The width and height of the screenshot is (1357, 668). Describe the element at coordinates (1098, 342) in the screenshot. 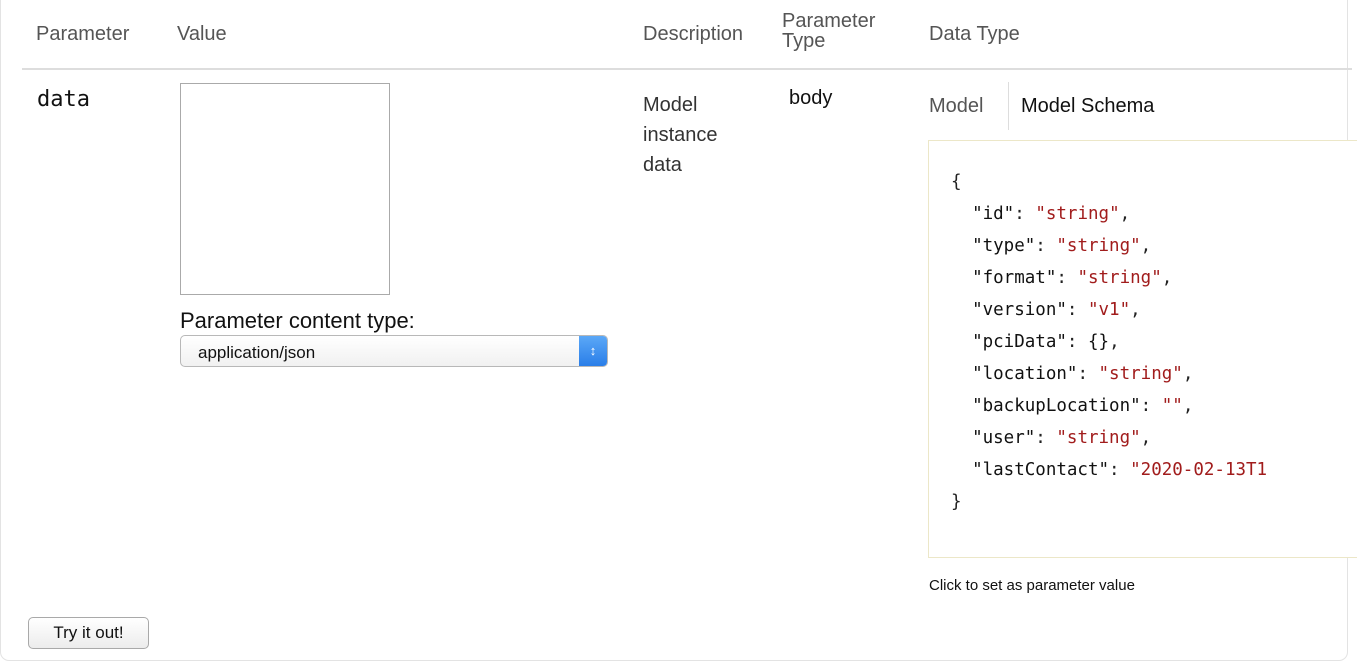

I see `schema-value: {}` at that location.